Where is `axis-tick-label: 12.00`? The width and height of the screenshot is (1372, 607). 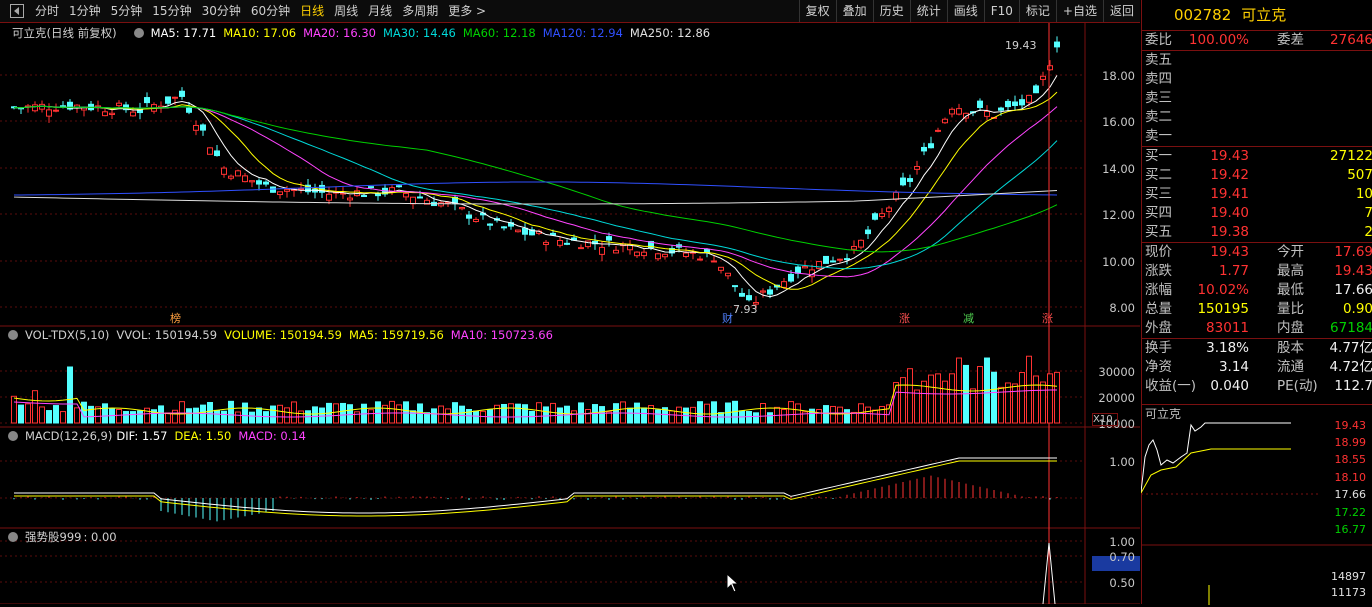
axis-tick-label: 12.00 is located at coordinates (1118, 215).